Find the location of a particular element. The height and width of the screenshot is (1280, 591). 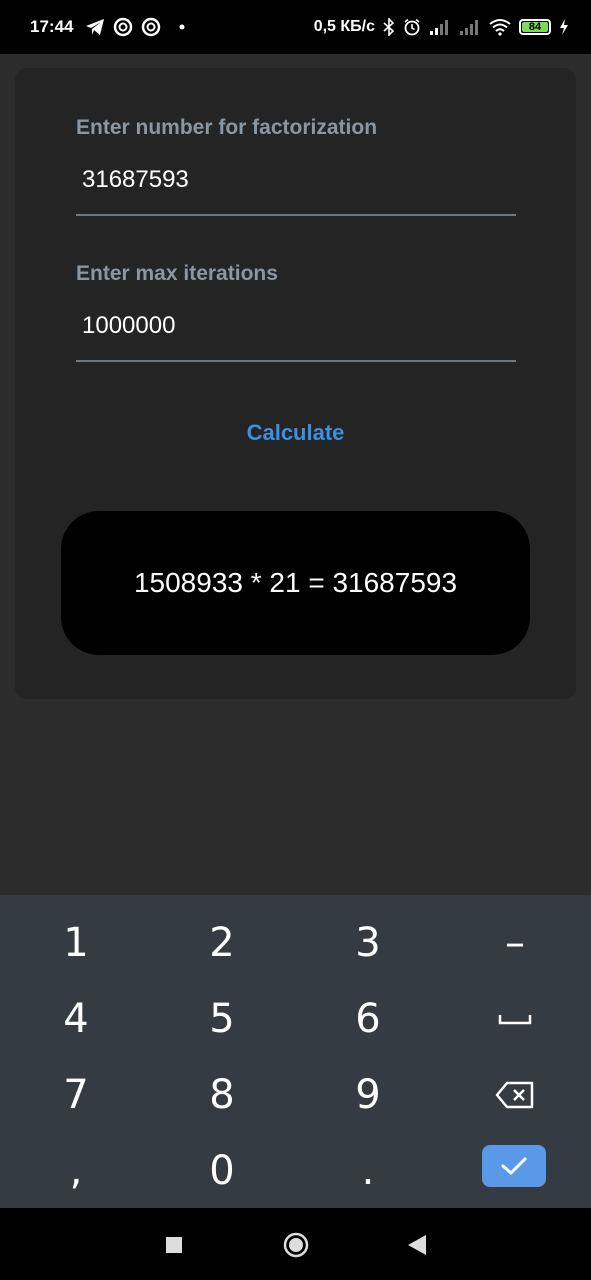

calculate-button: Calculate is located at coordinates (295, 433).